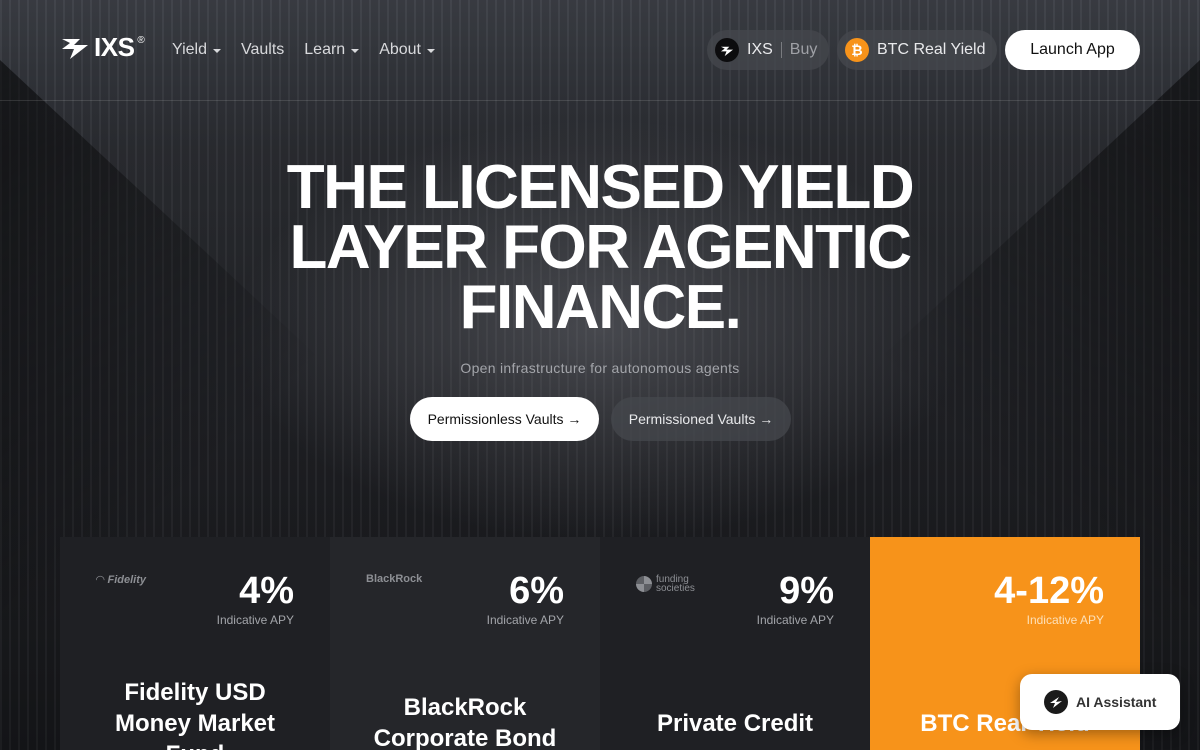 This screenshot has width=1200, height=750. I want to click on btc-real-yield-pill: ₿ BTC Real Yield, so click(917, 50).